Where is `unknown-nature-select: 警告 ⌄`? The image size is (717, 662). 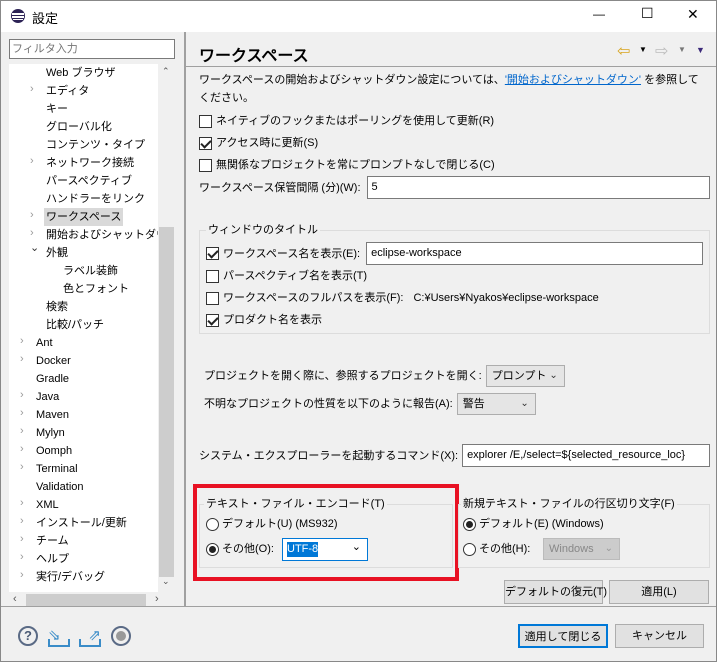 unknown-nature-select: 警告 ⌄ is located at coordinates (496, 404).